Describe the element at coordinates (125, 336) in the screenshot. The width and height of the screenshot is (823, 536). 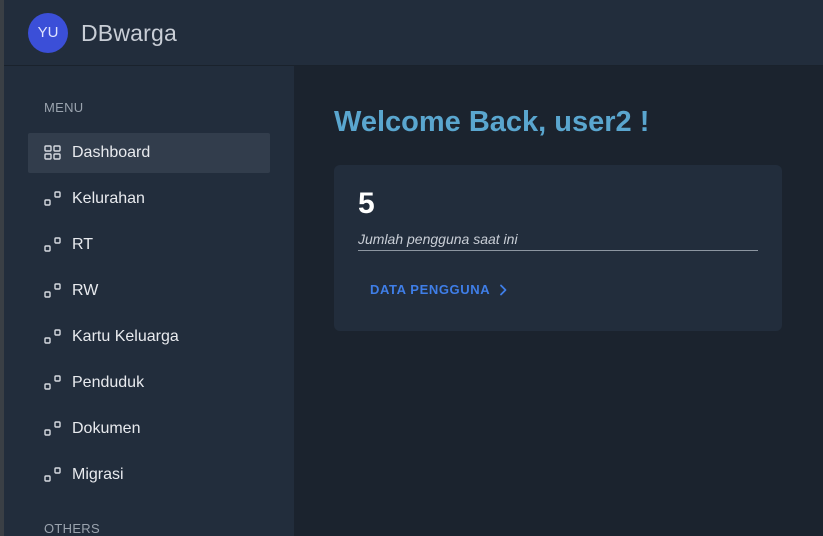
I see `sidebar-item-label: Kartu Keluarga` at that location.